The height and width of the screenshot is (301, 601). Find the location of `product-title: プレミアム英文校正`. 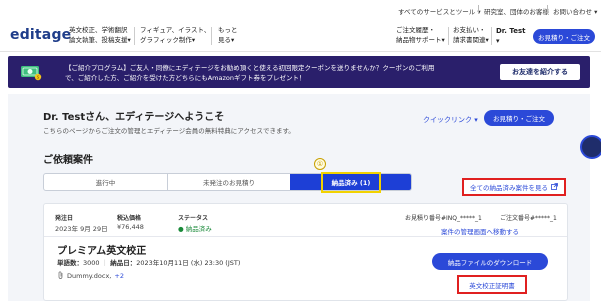

product-title: プレミアム英文校正 is located at coordinates (102, 251).